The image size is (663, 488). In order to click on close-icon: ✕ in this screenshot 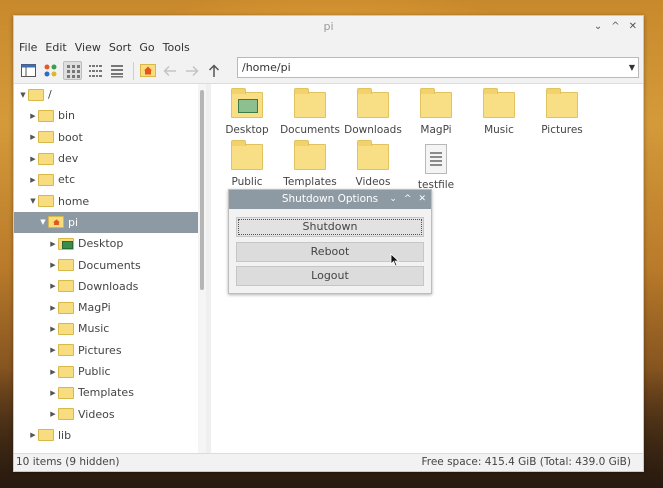, I will do `click(633, 26)`.